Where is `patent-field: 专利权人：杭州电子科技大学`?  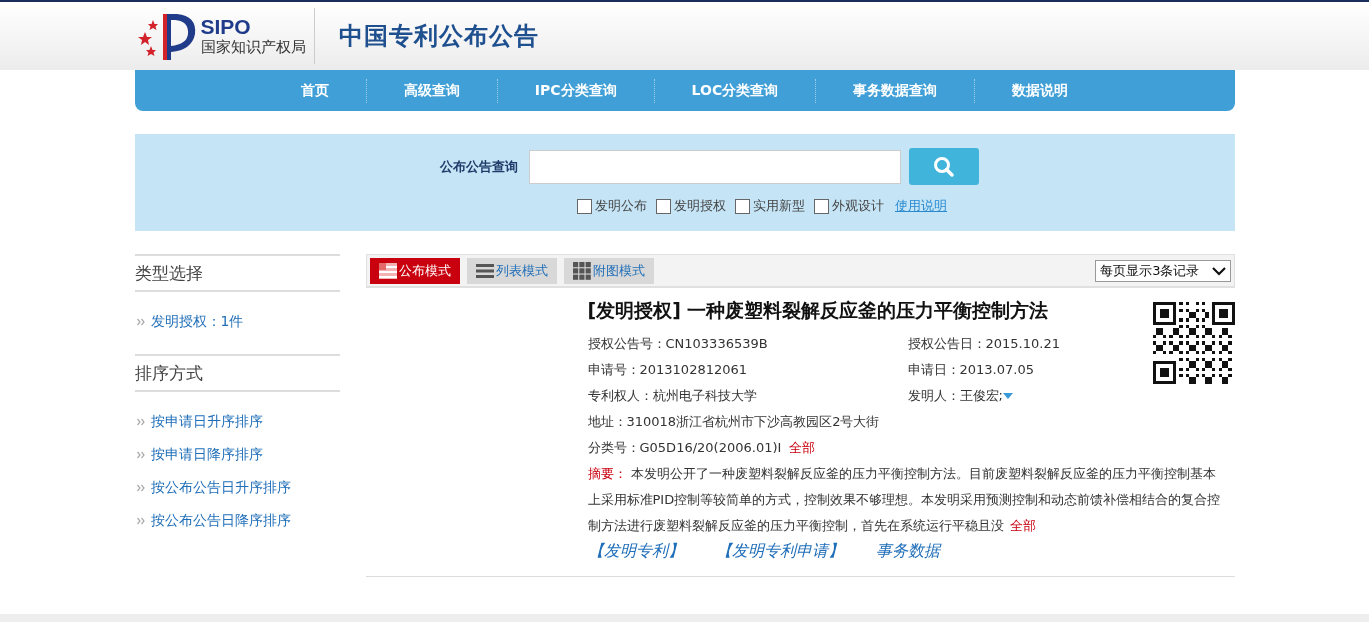 patent-field: 专利权人：杭州电子科技大学 is located at coordinates (747, 396).